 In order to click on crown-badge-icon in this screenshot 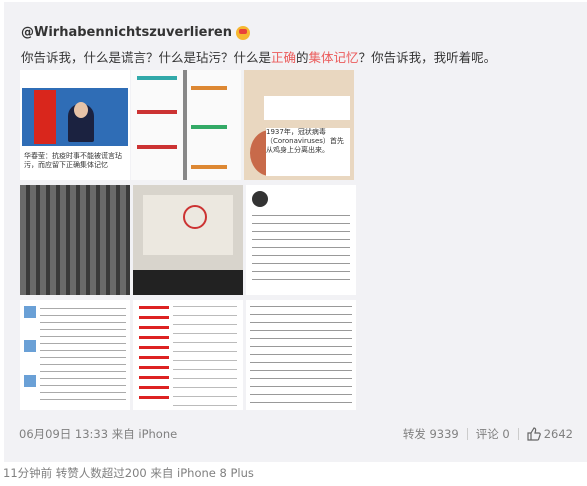, I will do `click(242, 32)`.